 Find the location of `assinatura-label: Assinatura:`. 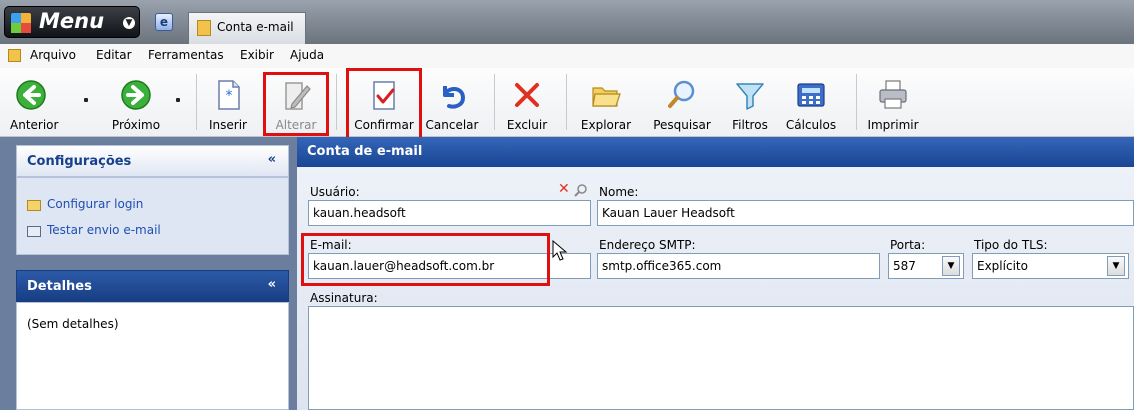

assinatura-label: Assinatura: is located at coordinates (344, 298).